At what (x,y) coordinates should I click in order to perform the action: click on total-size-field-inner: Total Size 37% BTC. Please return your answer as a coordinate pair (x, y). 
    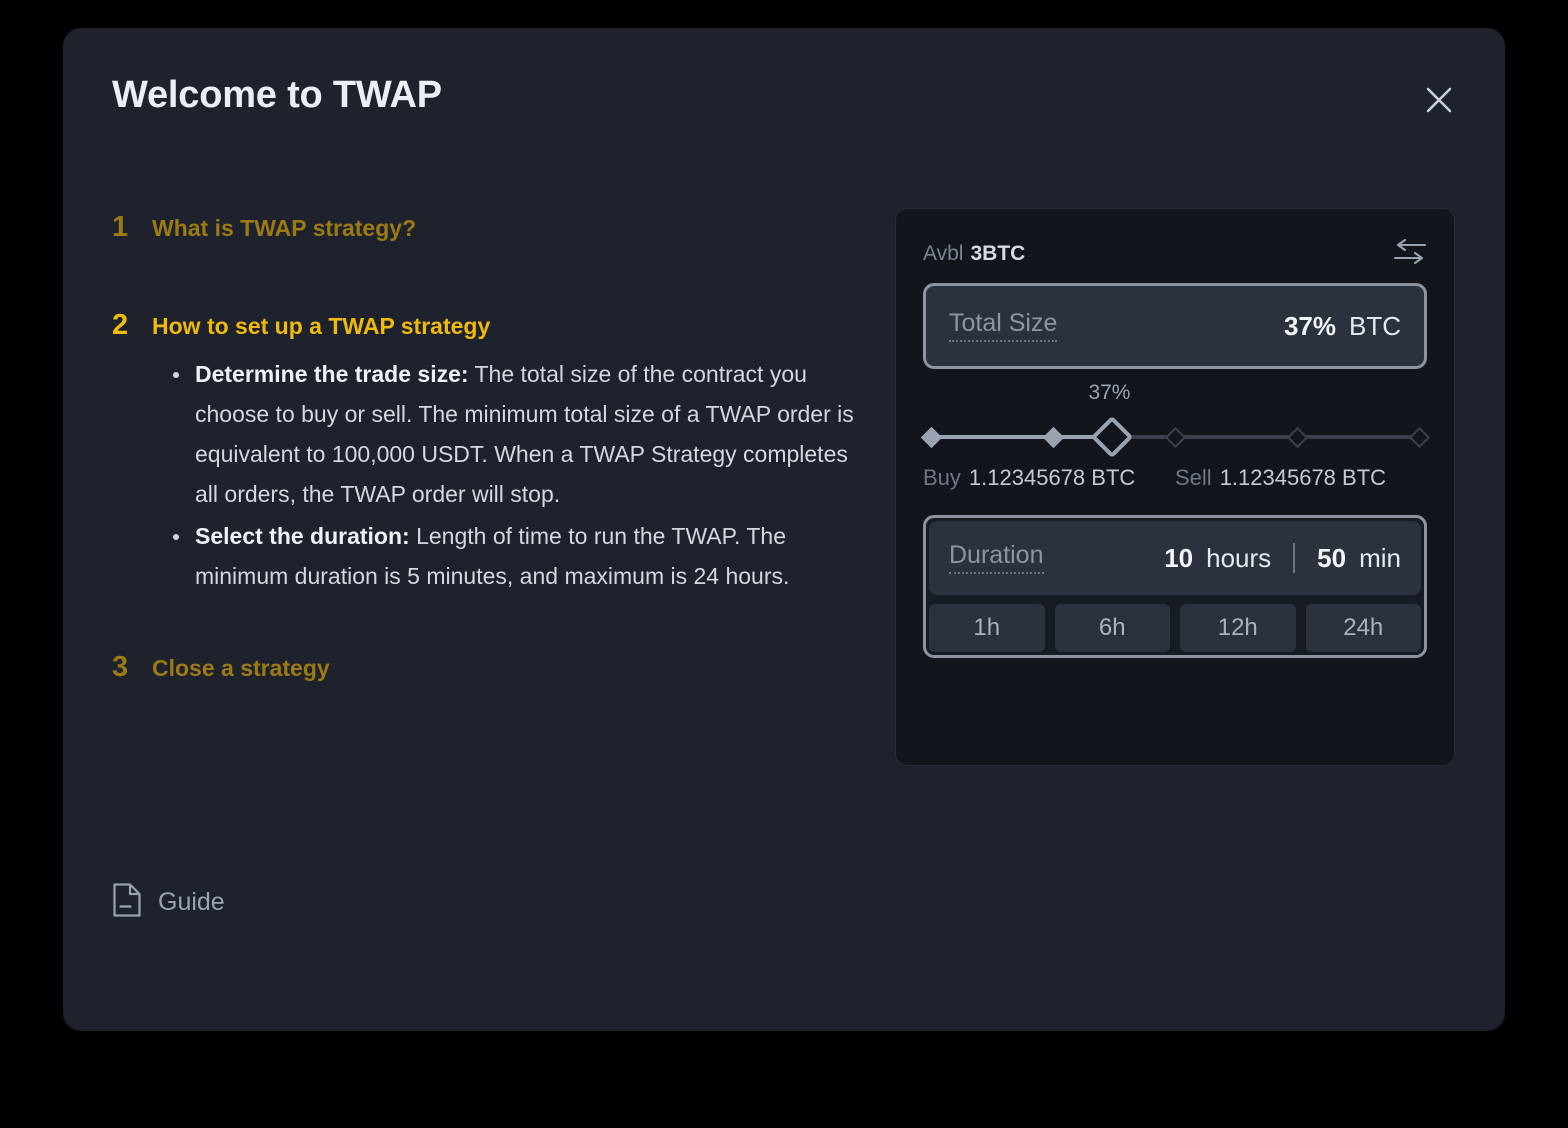
    Looking at the image, I should click on (1175, 326).